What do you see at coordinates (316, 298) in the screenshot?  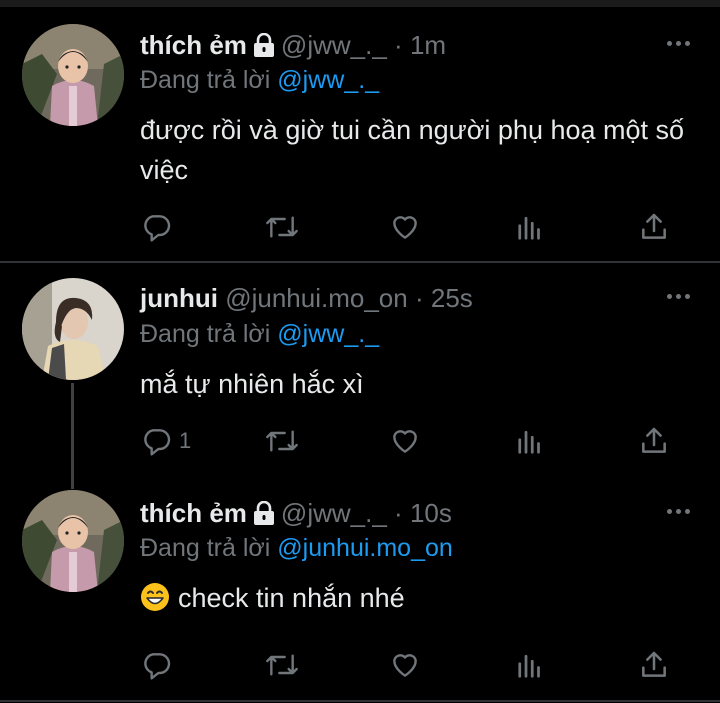 I see `user-handle: @junhui.mo_on` at bounding box center [316, 298].